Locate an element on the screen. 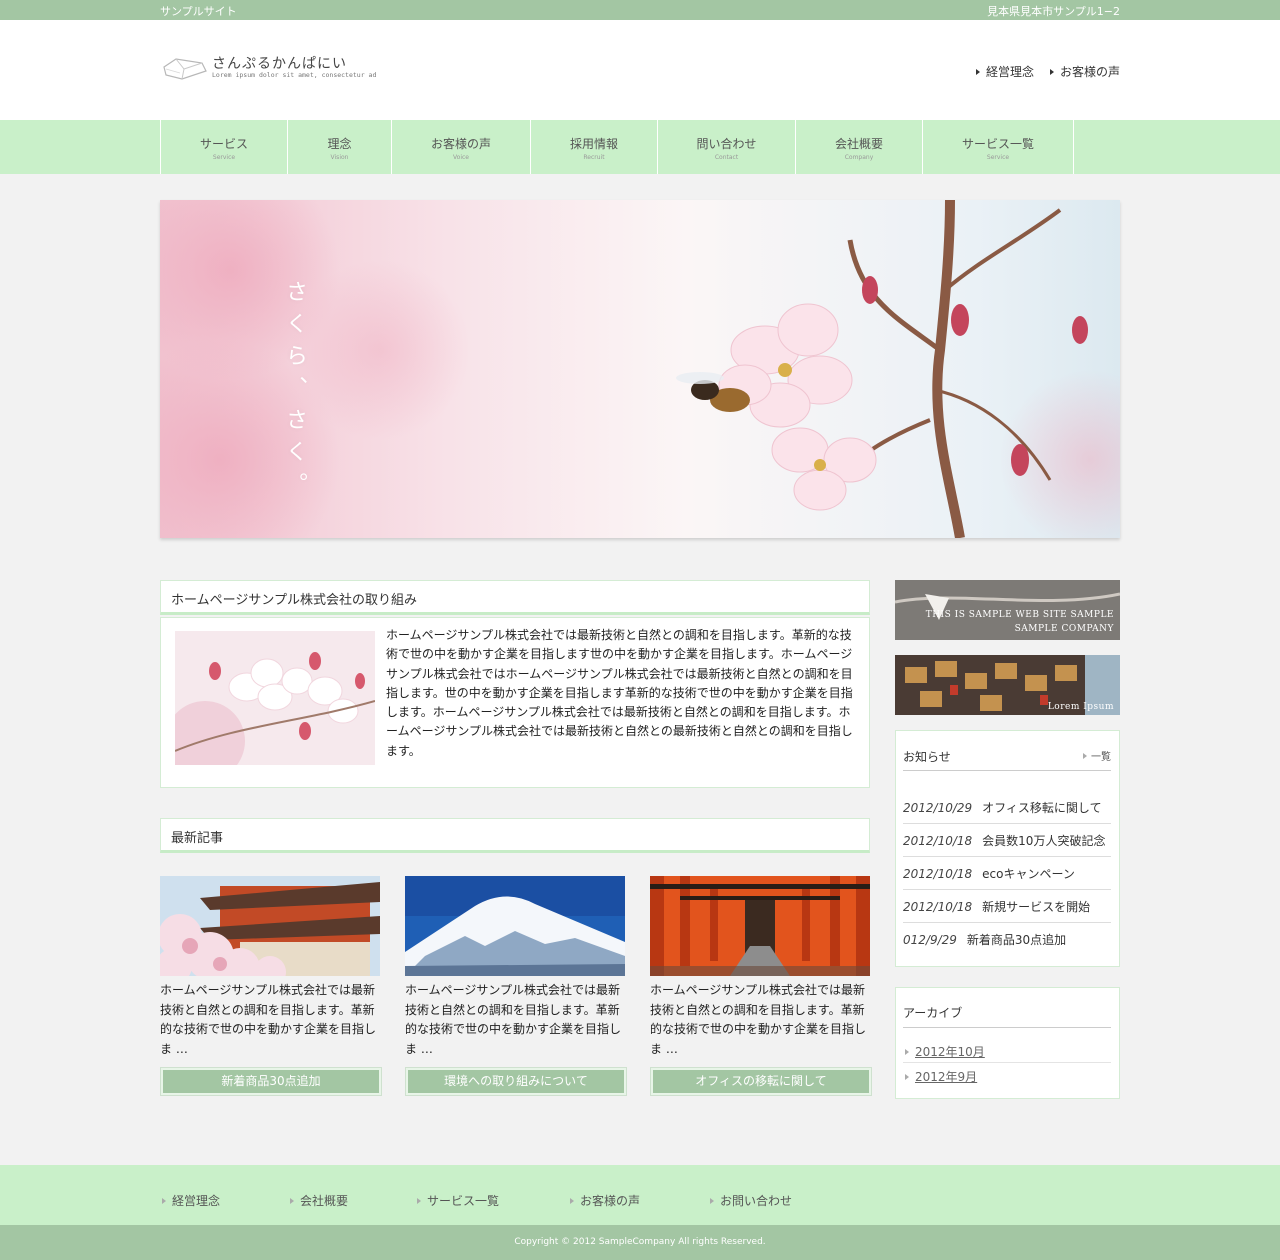 This screenshot has height=1260, width=1280. logo-name: さんぷるかんぱにい is located at coordinates (279, 64).